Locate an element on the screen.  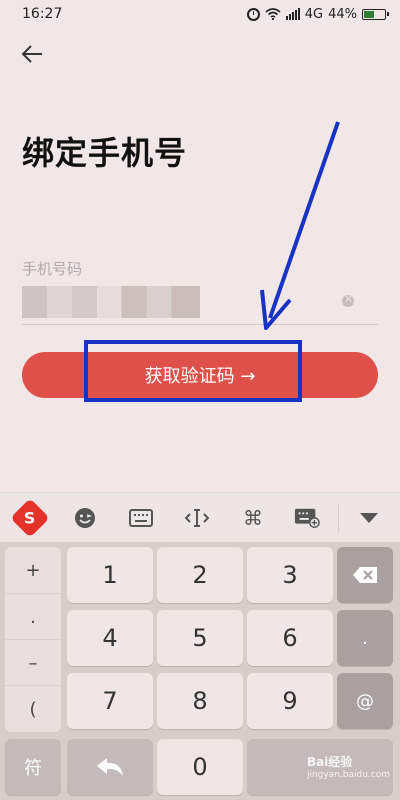
return-key is located at coordinates (110, 767).